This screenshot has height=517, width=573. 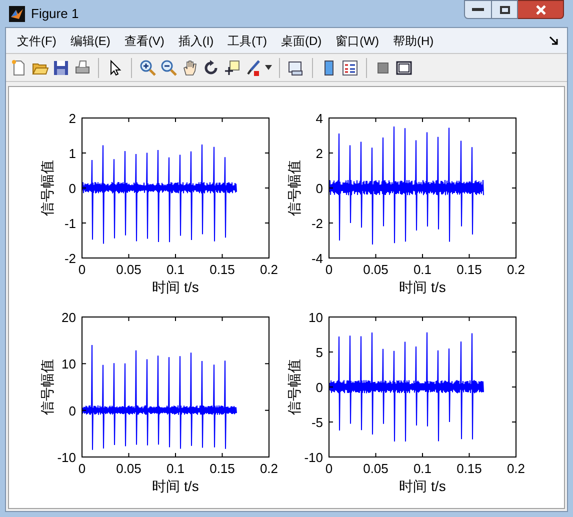 What do you see at coordinates (169, 67) in the screenshot?
I see `zoom-out-icon` at bounding box center [169, 67].